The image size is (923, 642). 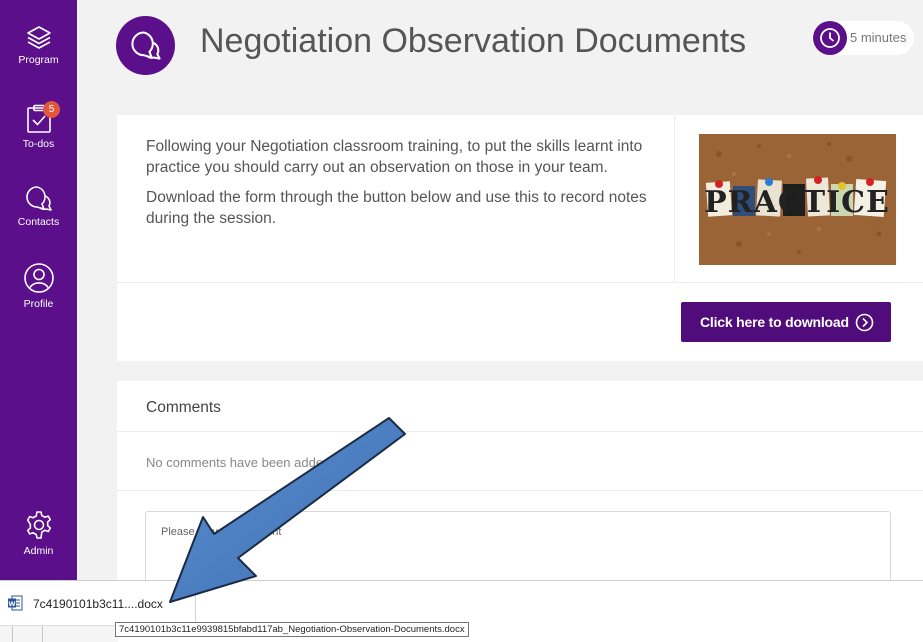 What do you see at coordinates (38, 222) in the screenshot?
I see `sidebar-item-label: Contacts` at bounding box center [38, 222].